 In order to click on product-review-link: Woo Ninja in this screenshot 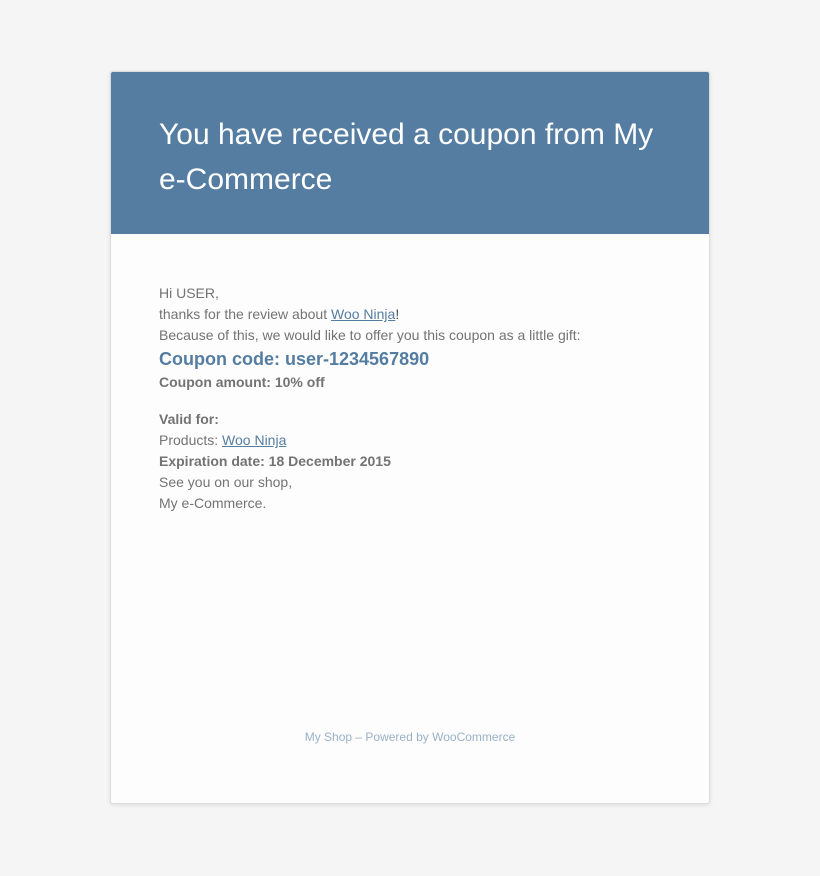, I will do `click(363, 314)`.